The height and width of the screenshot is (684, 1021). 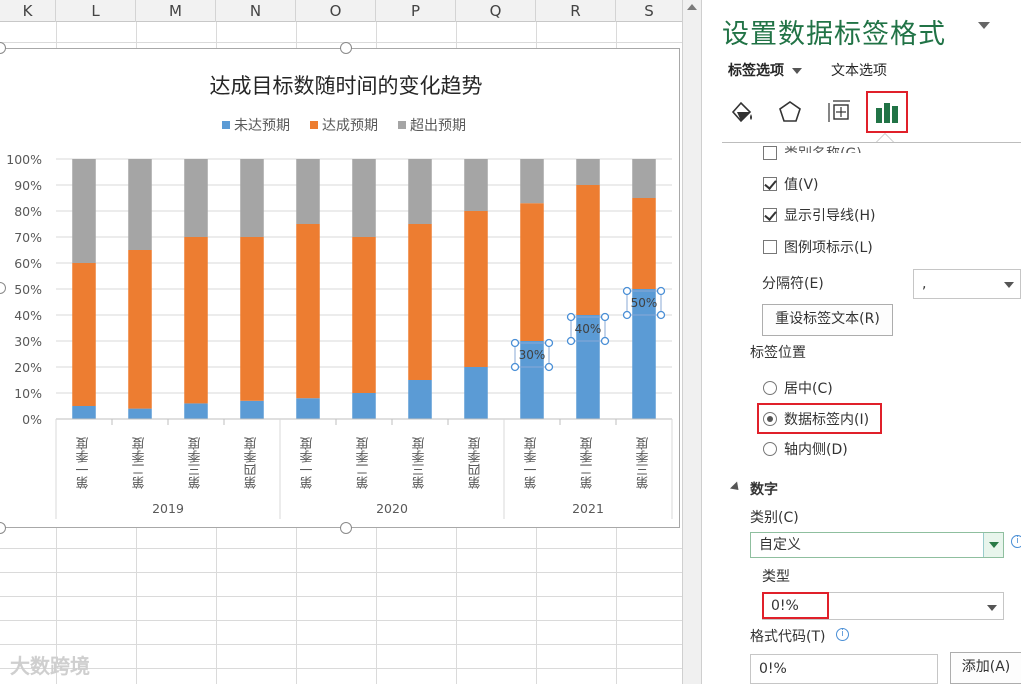 I want to click on pane-title: 设置数据标签格式, so click(x=834, y=34).